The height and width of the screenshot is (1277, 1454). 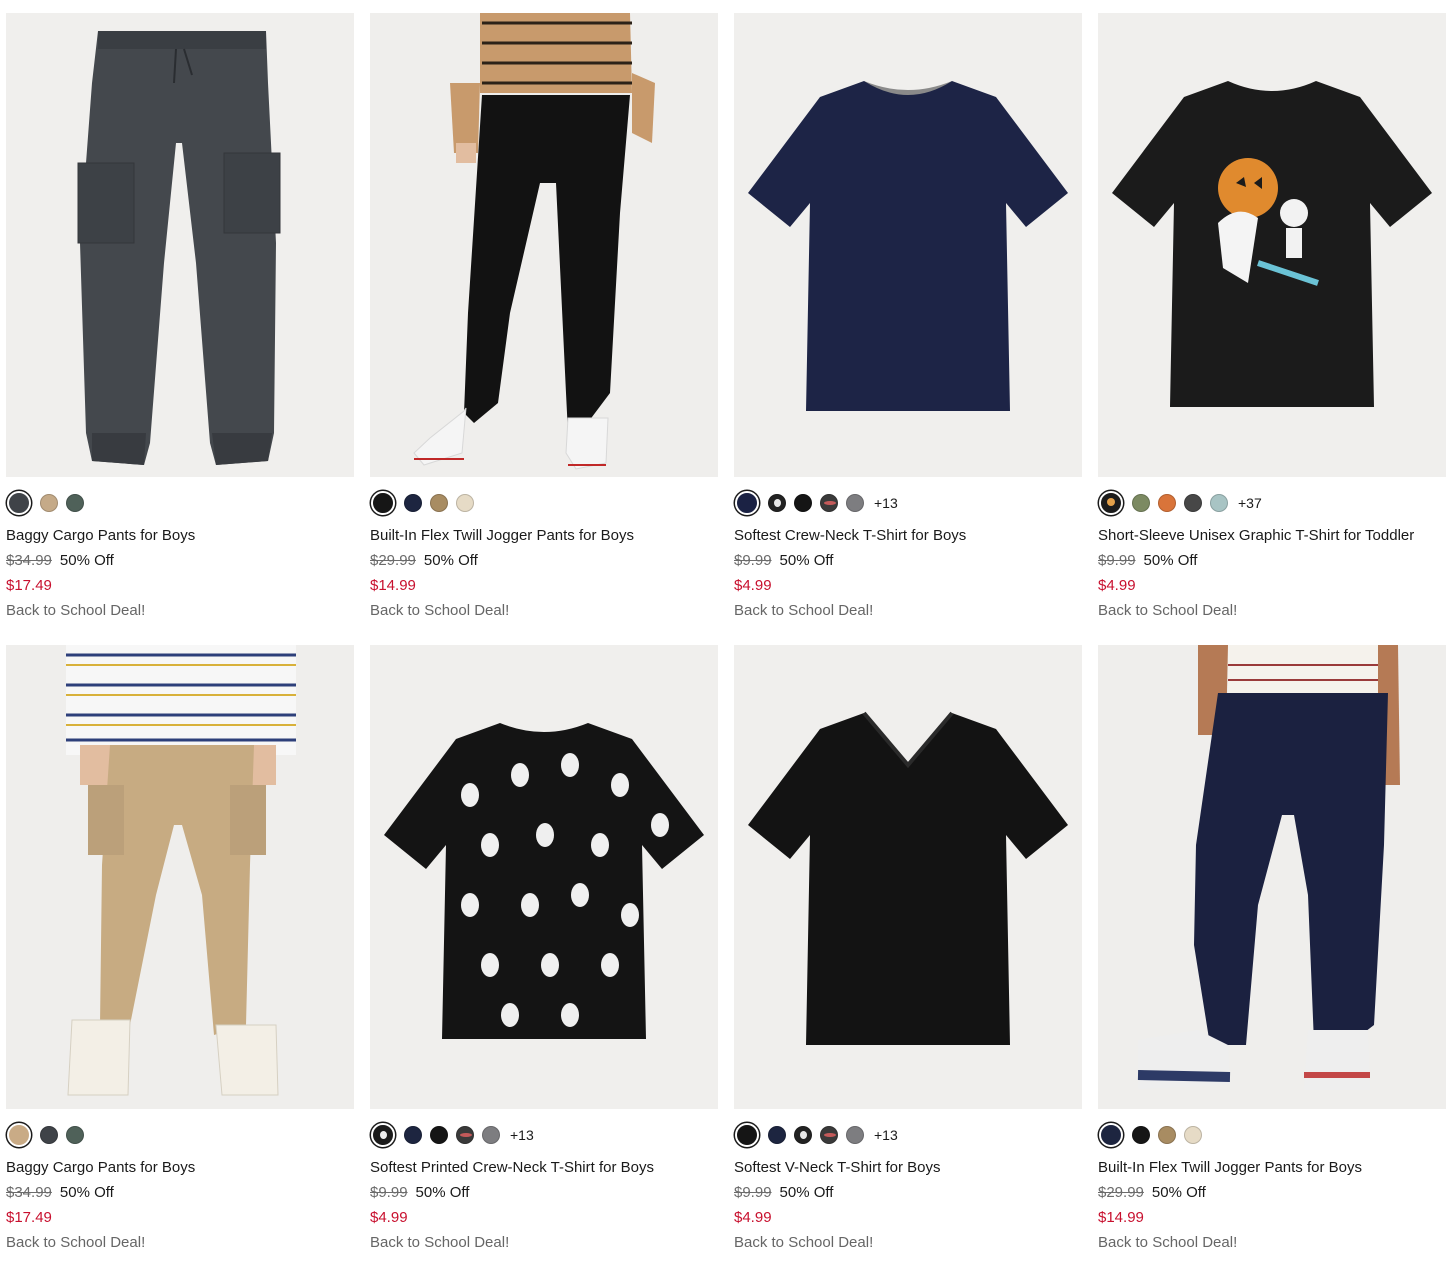 What do you see at coordinates (908, 877) in the screenshot?
I see `product-image-black-v-neck-tshirt` at bounding box center [908, 877].